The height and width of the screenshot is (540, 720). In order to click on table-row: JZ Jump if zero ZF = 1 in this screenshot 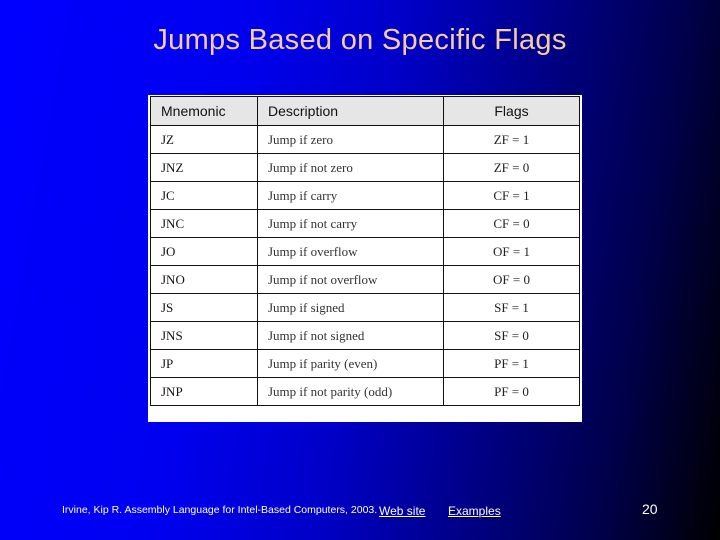, I will do `click(365, 139)`.